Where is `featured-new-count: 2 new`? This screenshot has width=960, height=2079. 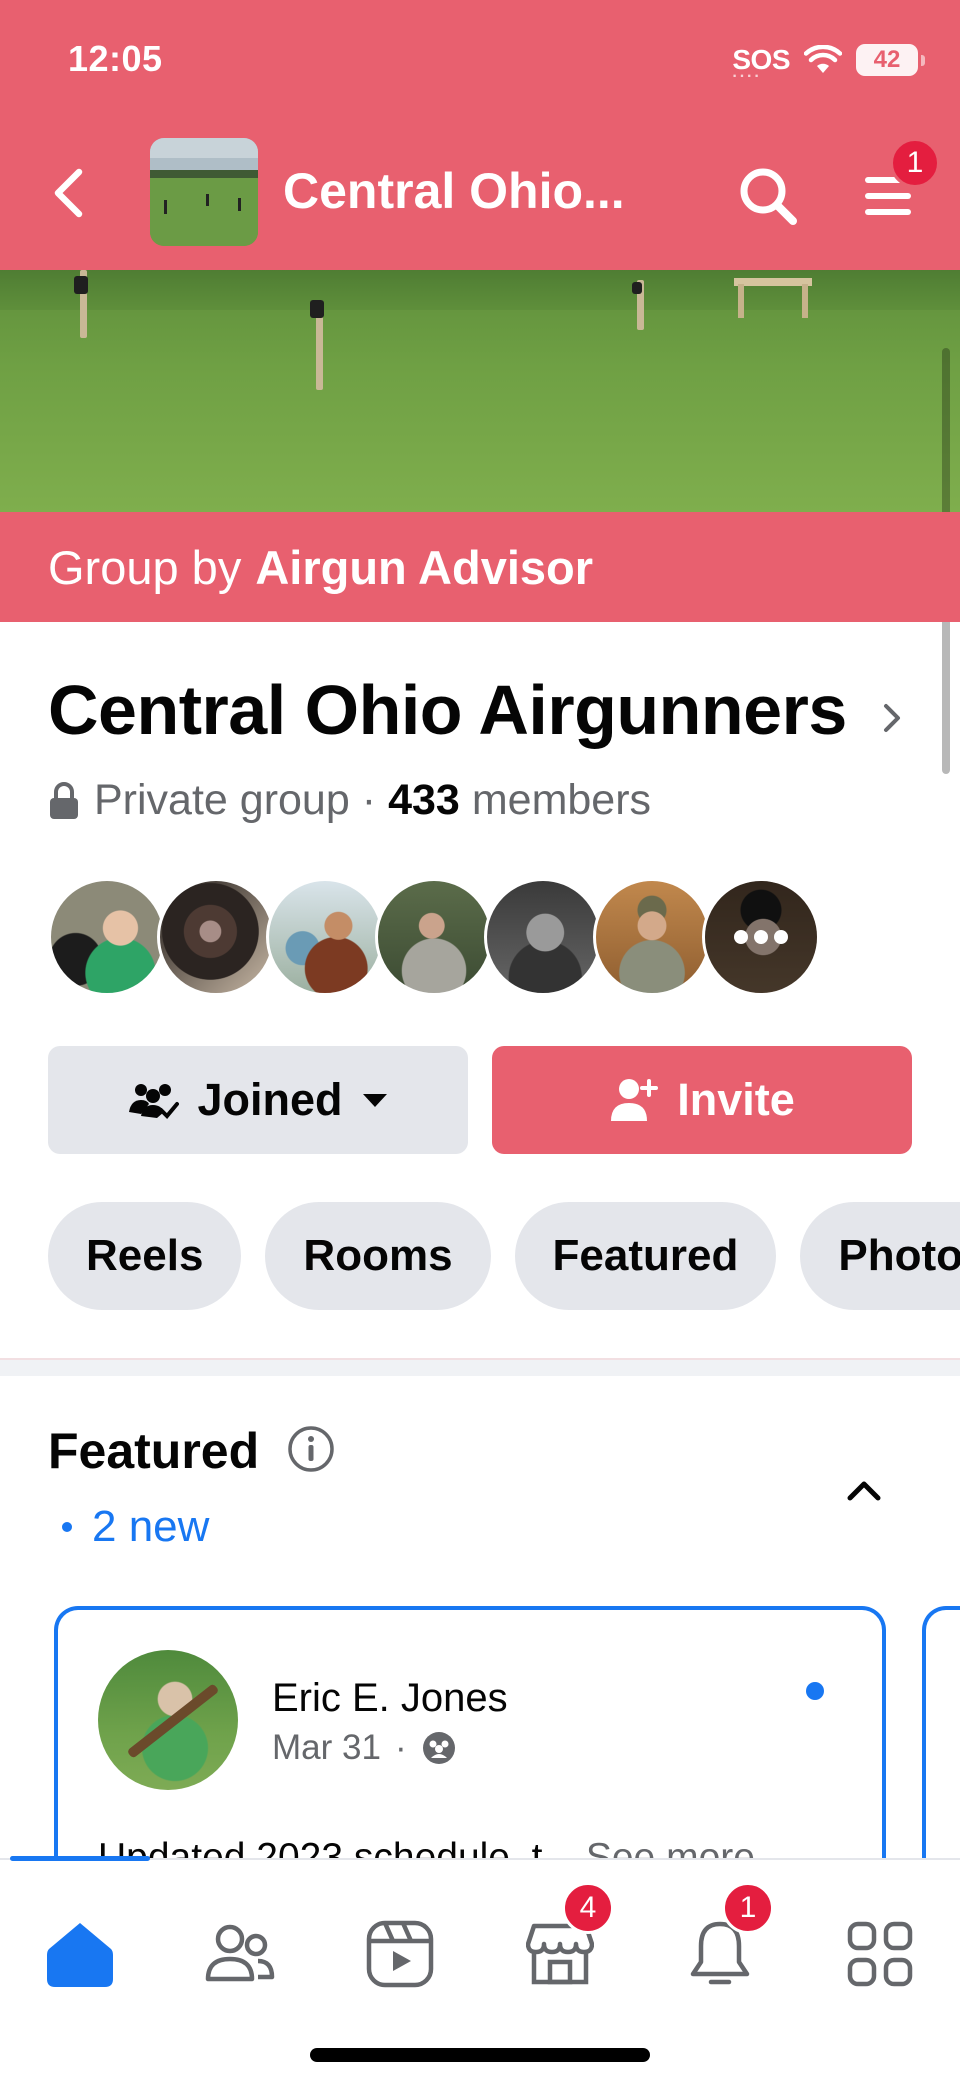 featured-new-count: 2 new is located at coordinates (135, 1527).